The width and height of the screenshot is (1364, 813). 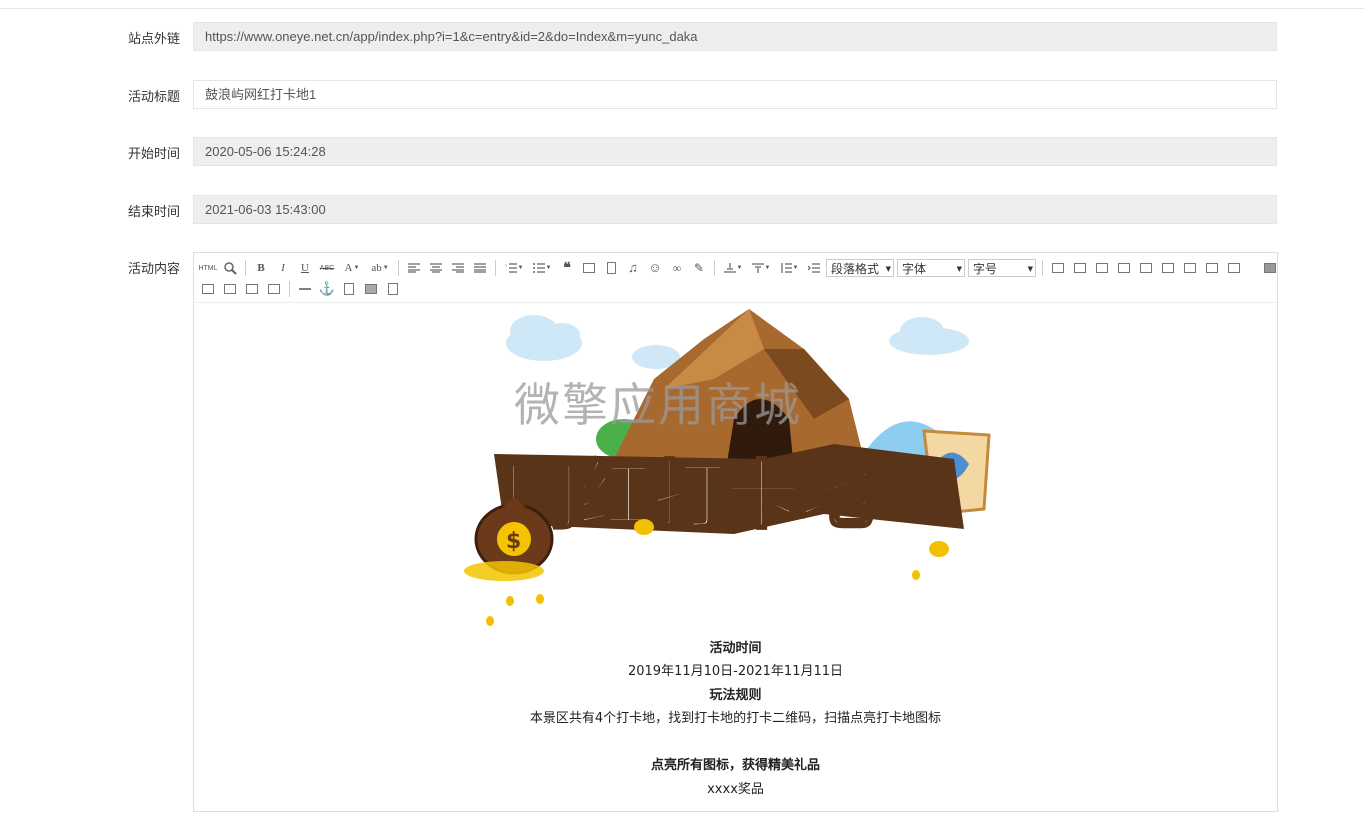 What do you see at coordinates (567, 268) in the screenshot?
I see `blockquote-button: ❝` at bounding box center [567, 268].